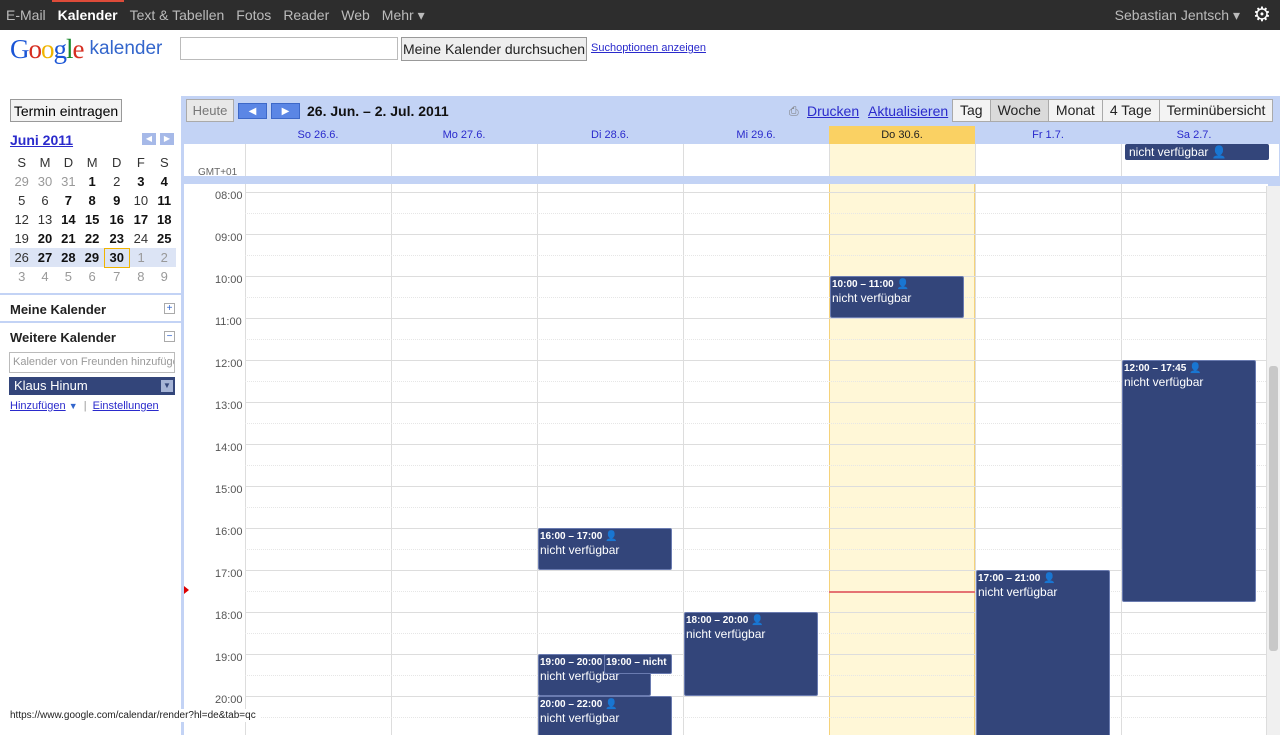  Describe the element at coordinates (44, 238) in the screenshot. I see `mini-day: 20` at that location.